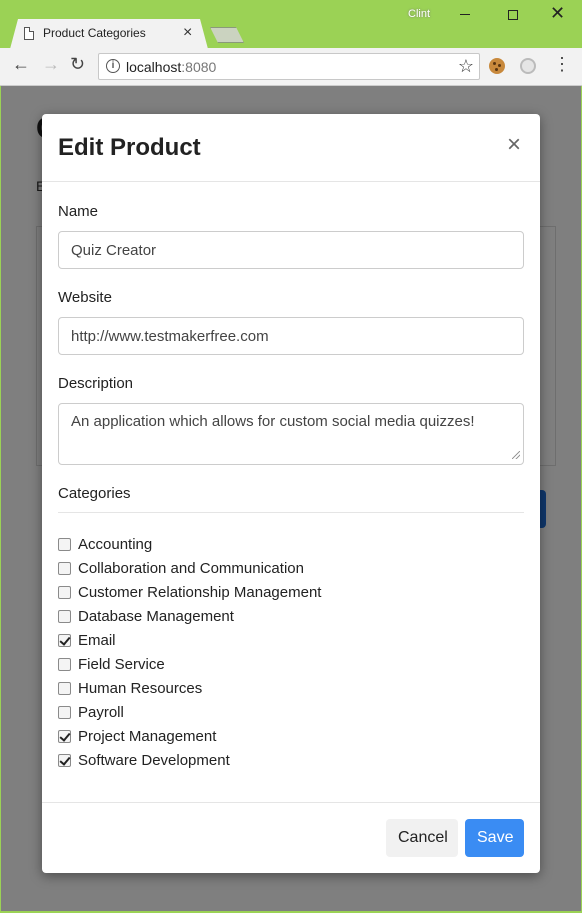  I want to click on browser-toolbar: ← → ↻ i localhost:8080 ☆ ⋮, so click(291, 67).